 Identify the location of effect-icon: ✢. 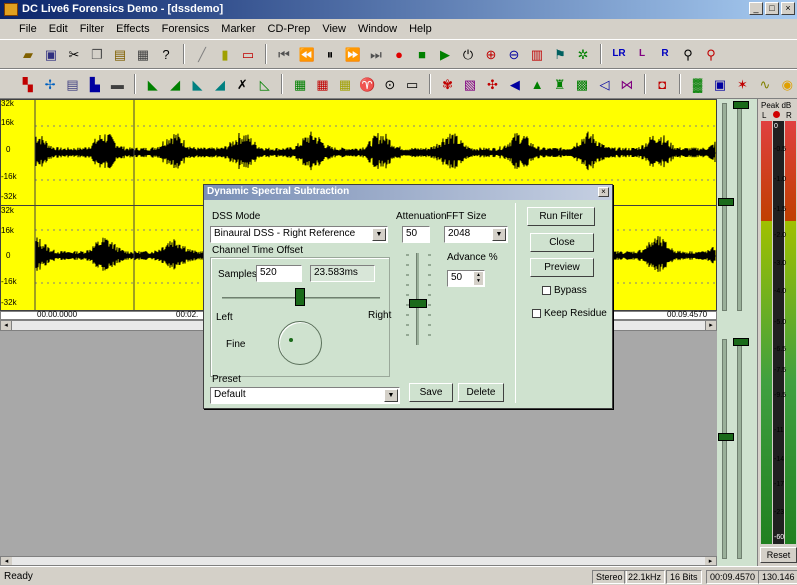
(49, 84).